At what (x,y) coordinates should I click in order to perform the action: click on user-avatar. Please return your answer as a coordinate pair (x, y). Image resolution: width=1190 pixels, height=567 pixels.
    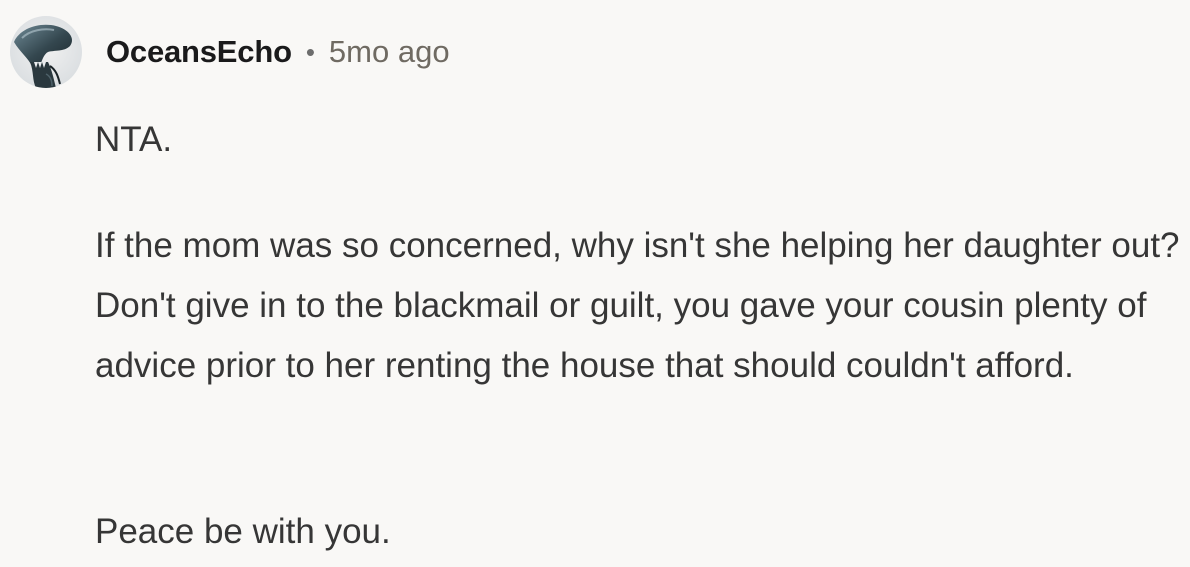
    Looking at the image, I should click on (46, 52).